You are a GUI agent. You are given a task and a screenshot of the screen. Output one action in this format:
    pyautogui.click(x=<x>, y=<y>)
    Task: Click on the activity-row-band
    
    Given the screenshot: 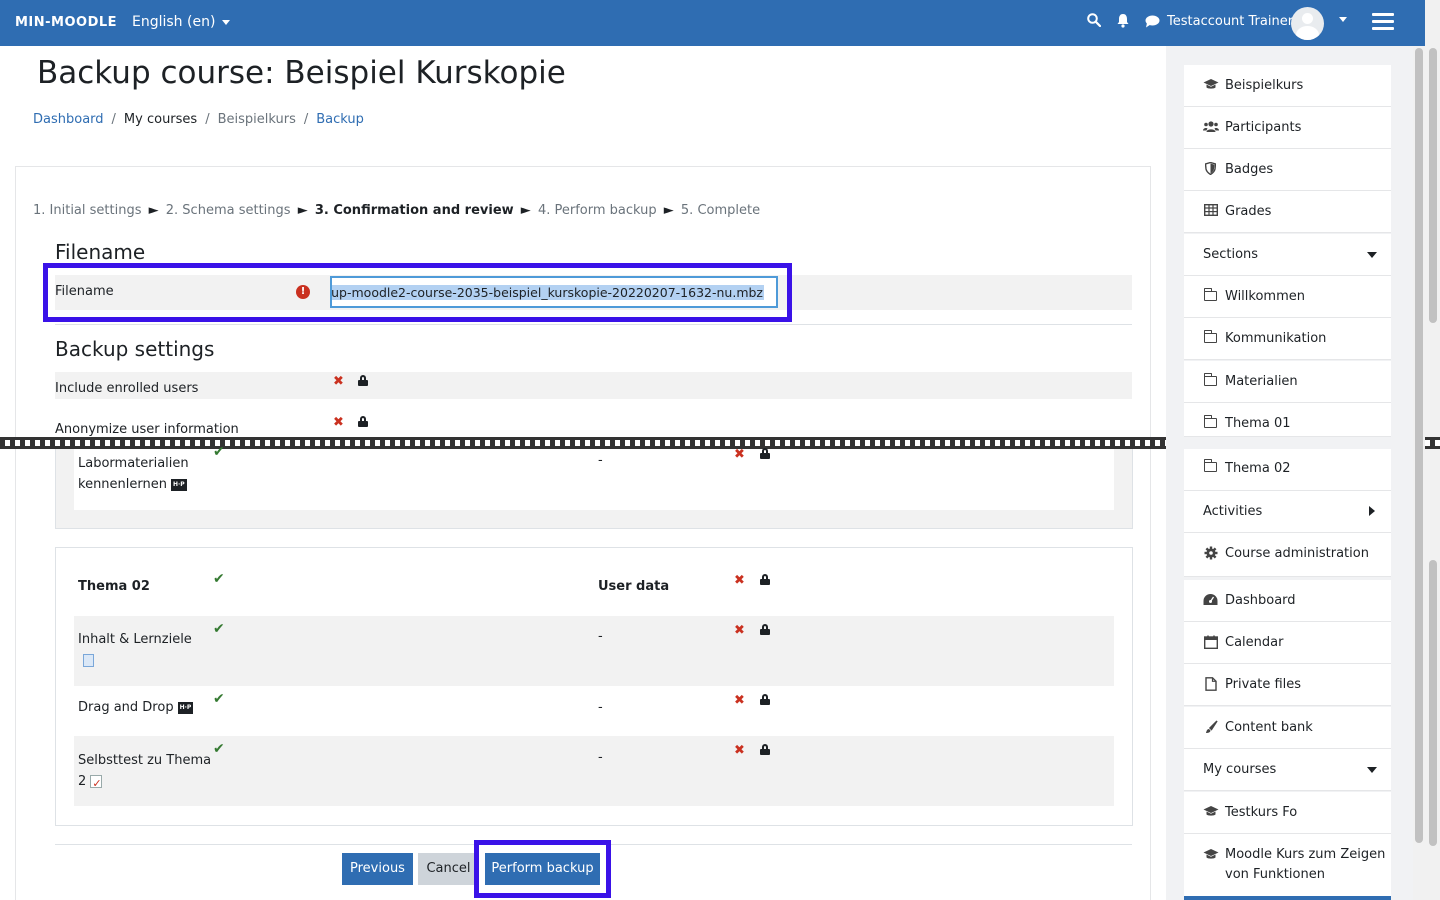 What is the action you would take?
    pyautogui.click(x=594, y=771)
    